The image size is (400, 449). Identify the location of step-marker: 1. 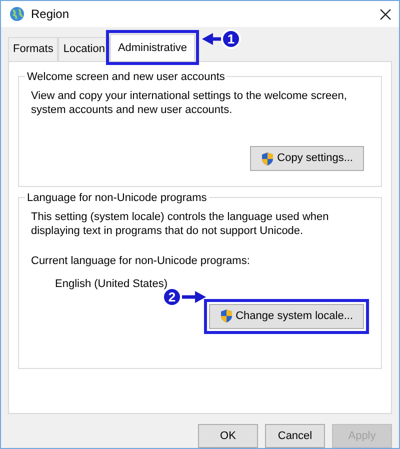
(231, 39).